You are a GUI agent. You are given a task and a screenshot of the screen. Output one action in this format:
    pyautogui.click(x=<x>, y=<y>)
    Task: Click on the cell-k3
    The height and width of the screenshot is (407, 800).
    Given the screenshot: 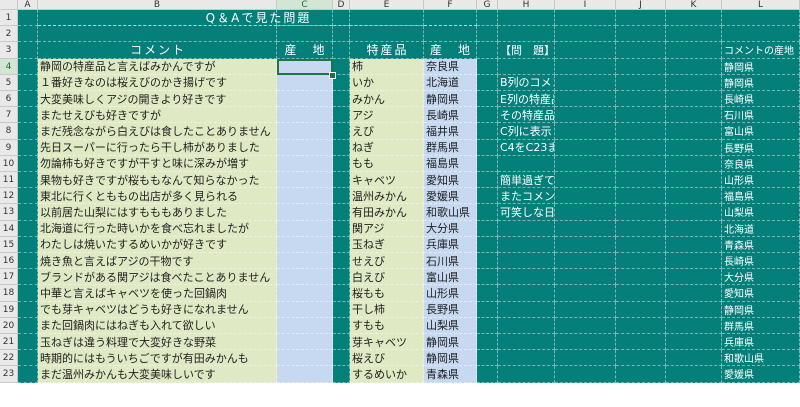 What is the action you would take?
    pyautogui.click(x=694, y=50)
    